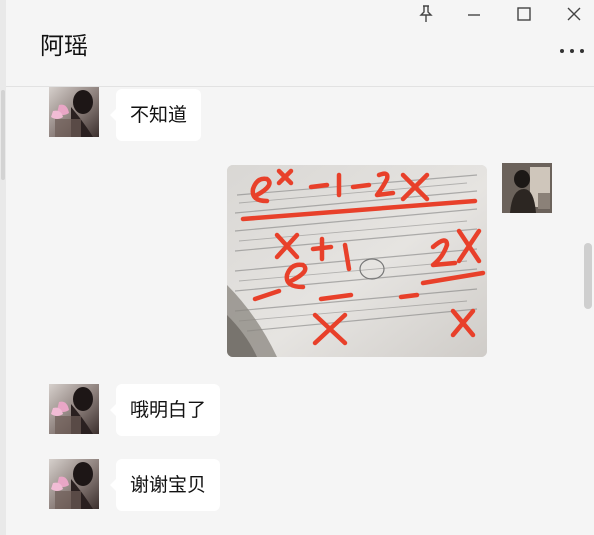  What do you see at coordinates (168, 485) in the screenshot?
I see `message-text: 谢谢宝贝` at bounding box center [168, 485].